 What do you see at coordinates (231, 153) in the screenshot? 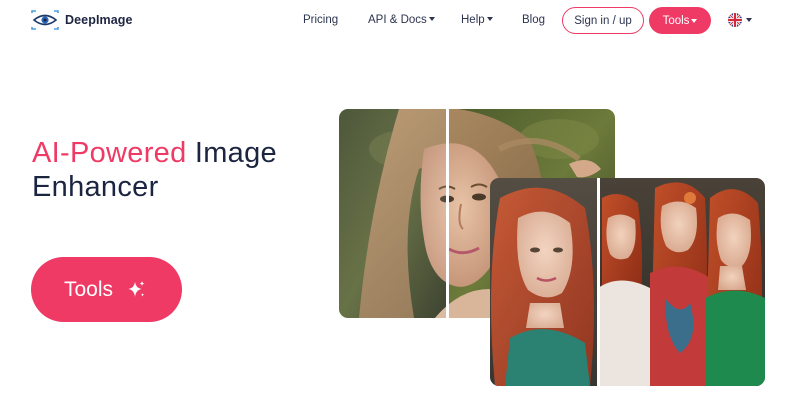
I see `hero-title-rest: Image` at bounding box center [231, 153].